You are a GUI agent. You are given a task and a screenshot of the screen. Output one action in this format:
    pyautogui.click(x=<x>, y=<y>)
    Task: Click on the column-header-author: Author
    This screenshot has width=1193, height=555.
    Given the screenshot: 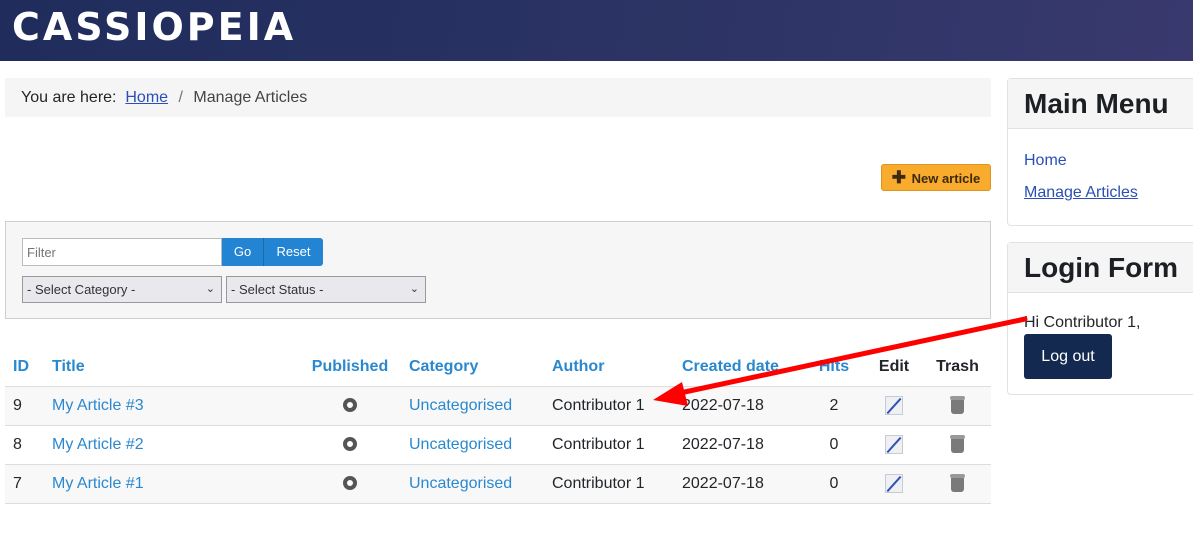 What is the action you would take?
    pyautogui.click(x=609, y=368)
    